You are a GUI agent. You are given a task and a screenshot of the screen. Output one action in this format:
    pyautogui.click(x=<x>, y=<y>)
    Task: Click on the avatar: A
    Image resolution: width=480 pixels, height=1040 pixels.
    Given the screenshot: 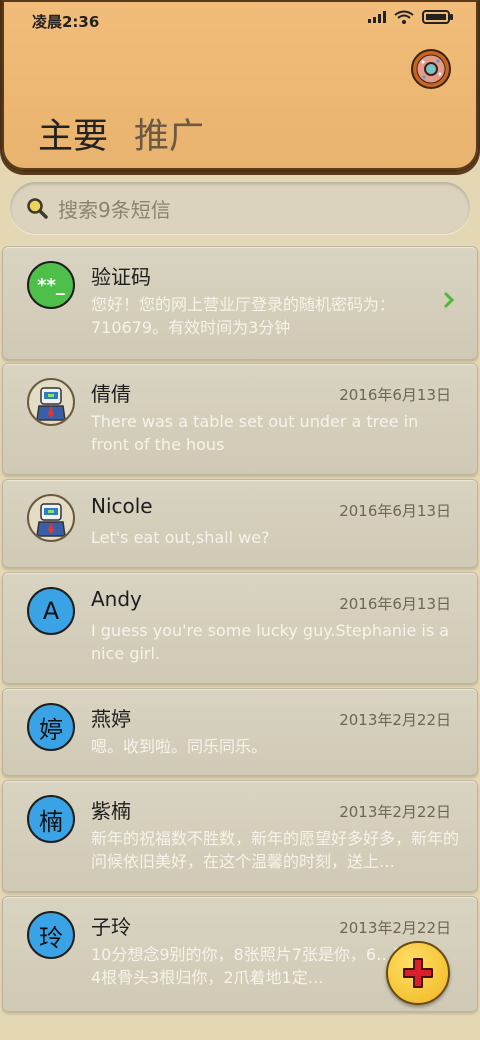 What is the action you would take?
    pyautogui.click(x=51, y=611)
    